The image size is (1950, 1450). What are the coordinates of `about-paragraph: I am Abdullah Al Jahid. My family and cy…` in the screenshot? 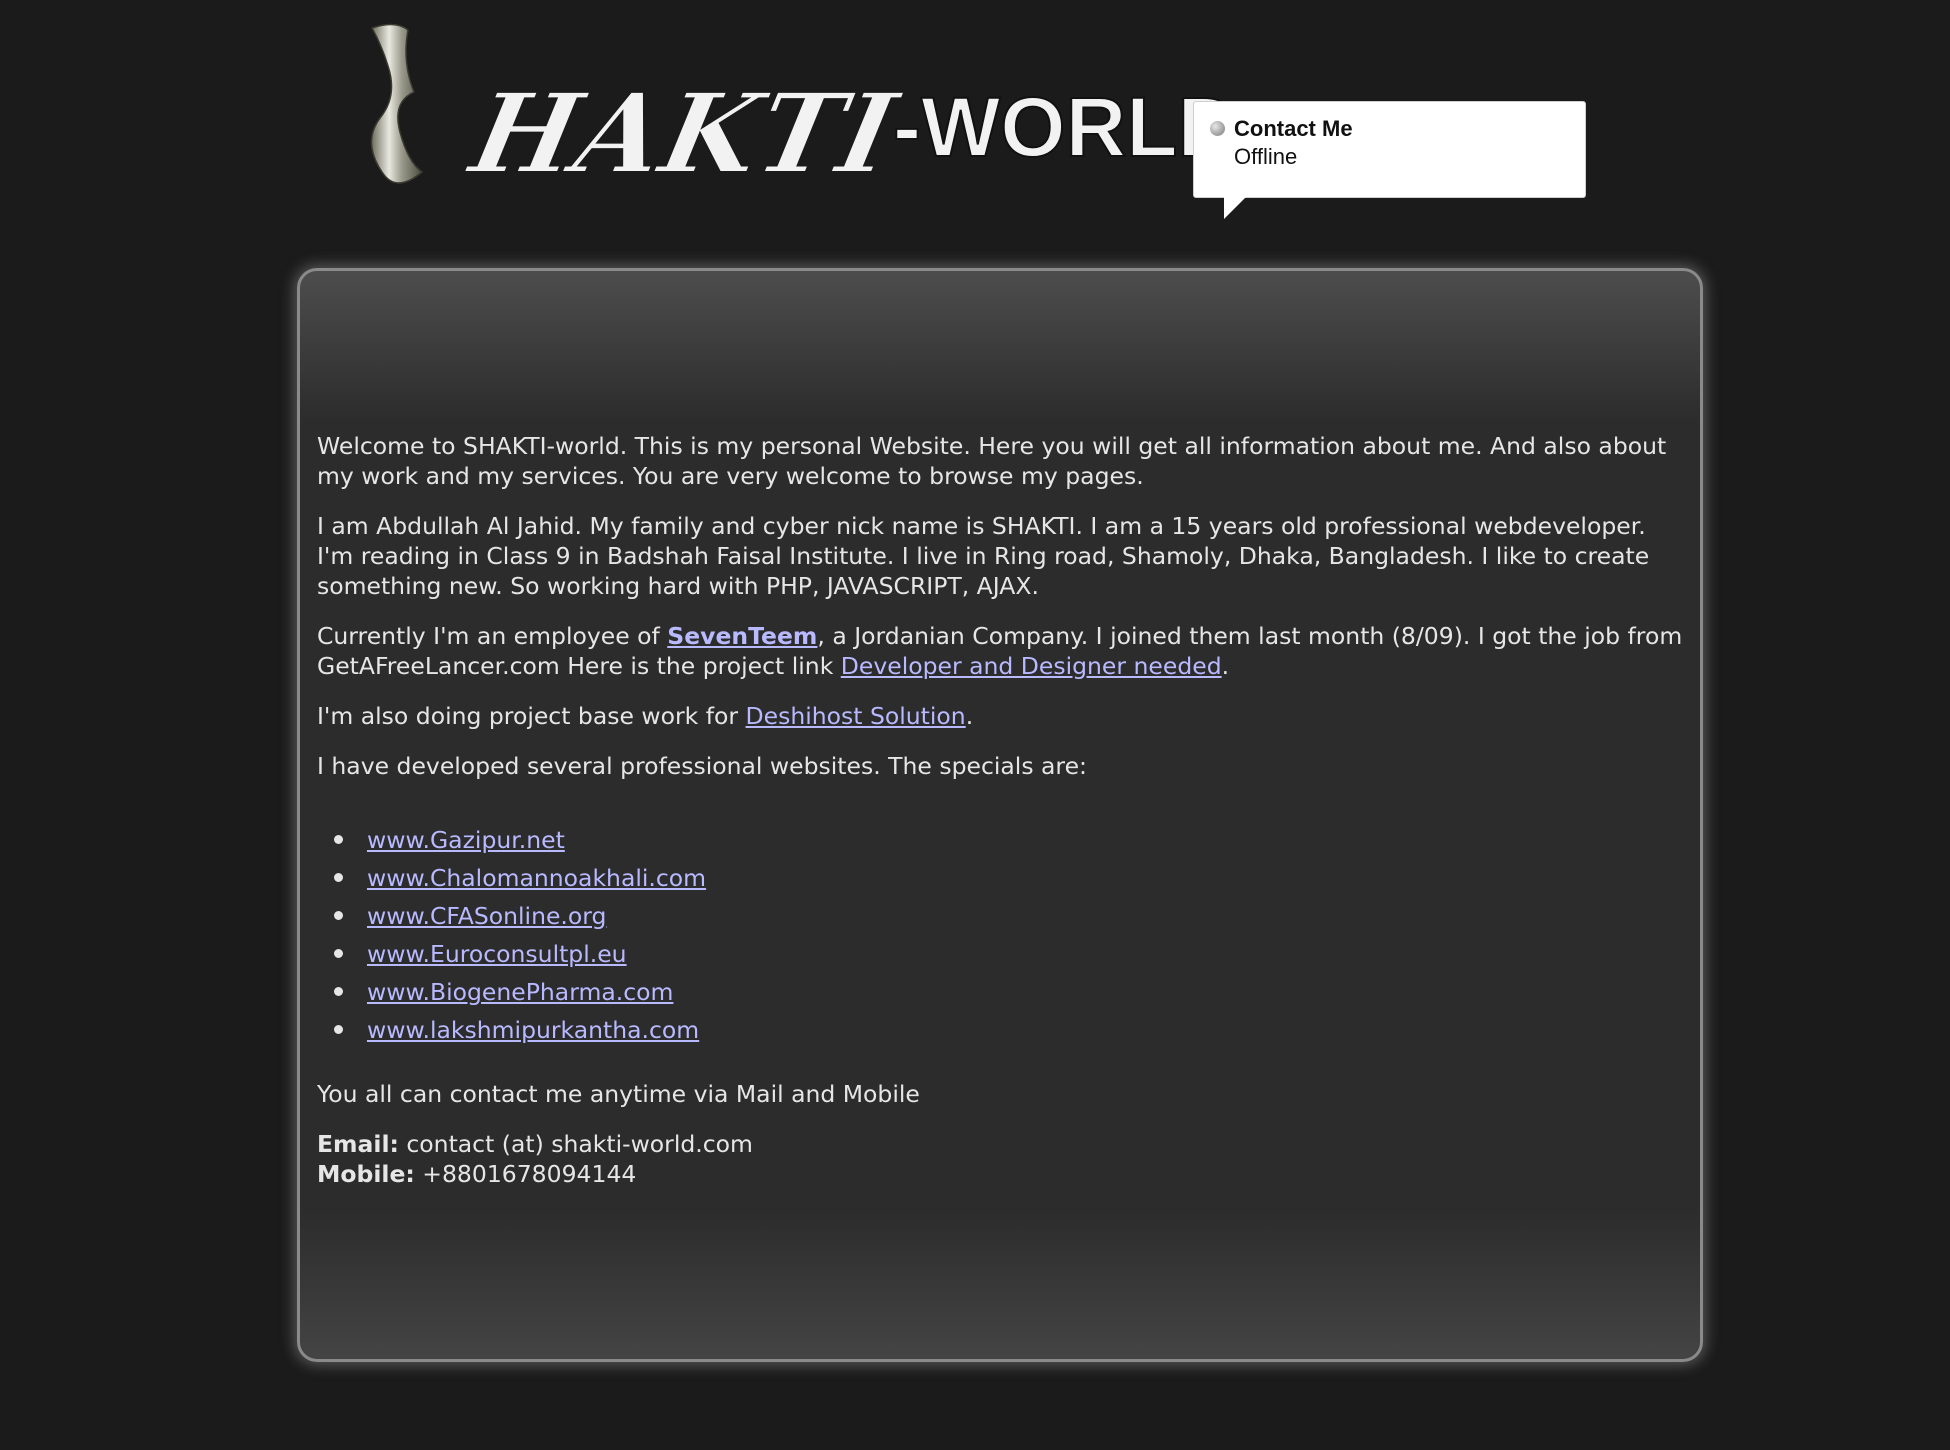 It's located at (983, 556).